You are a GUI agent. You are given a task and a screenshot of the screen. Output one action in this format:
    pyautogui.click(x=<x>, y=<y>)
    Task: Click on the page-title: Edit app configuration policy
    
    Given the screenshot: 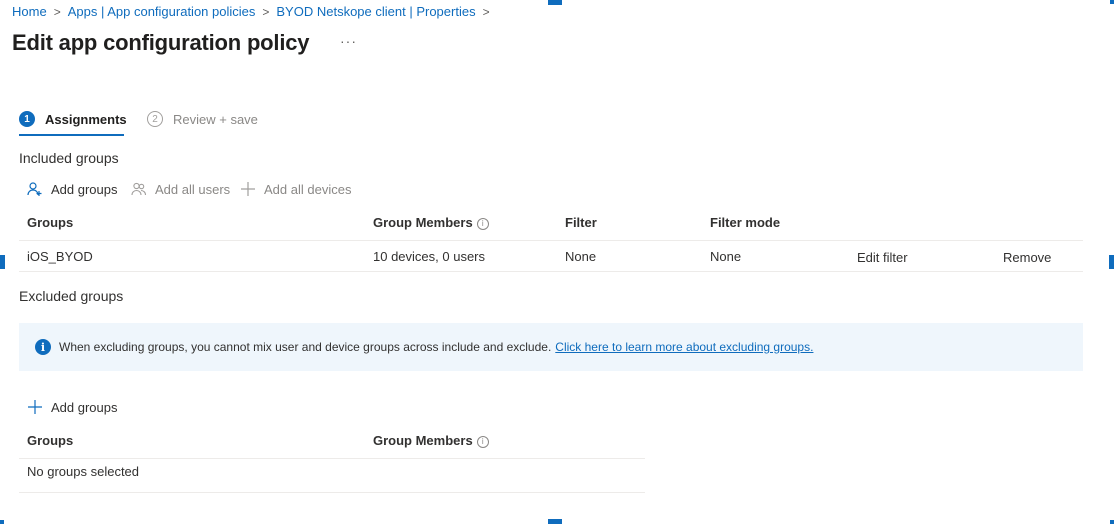 What is the action you would take?
    pyautogui.click(x=161, y=42)
    